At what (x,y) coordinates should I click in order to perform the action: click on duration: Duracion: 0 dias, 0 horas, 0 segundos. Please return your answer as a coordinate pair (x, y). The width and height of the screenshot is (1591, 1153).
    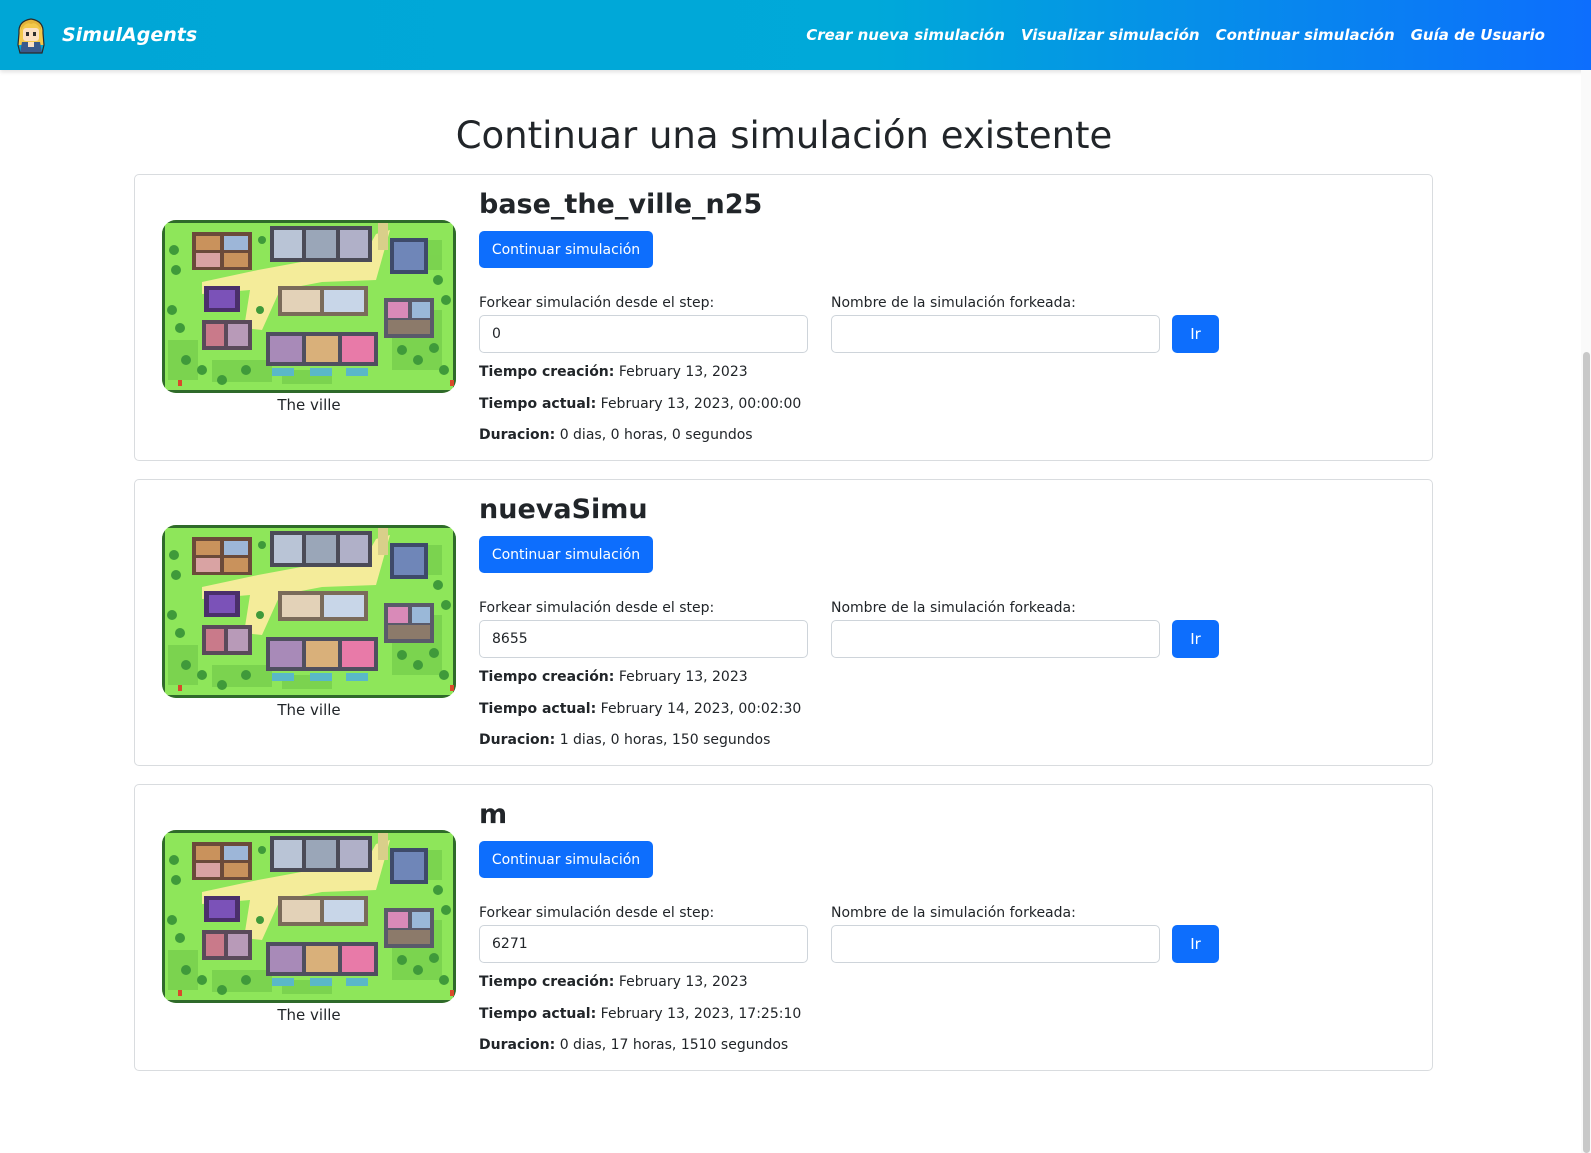
    Looking at the image, I should click on (616, 435).